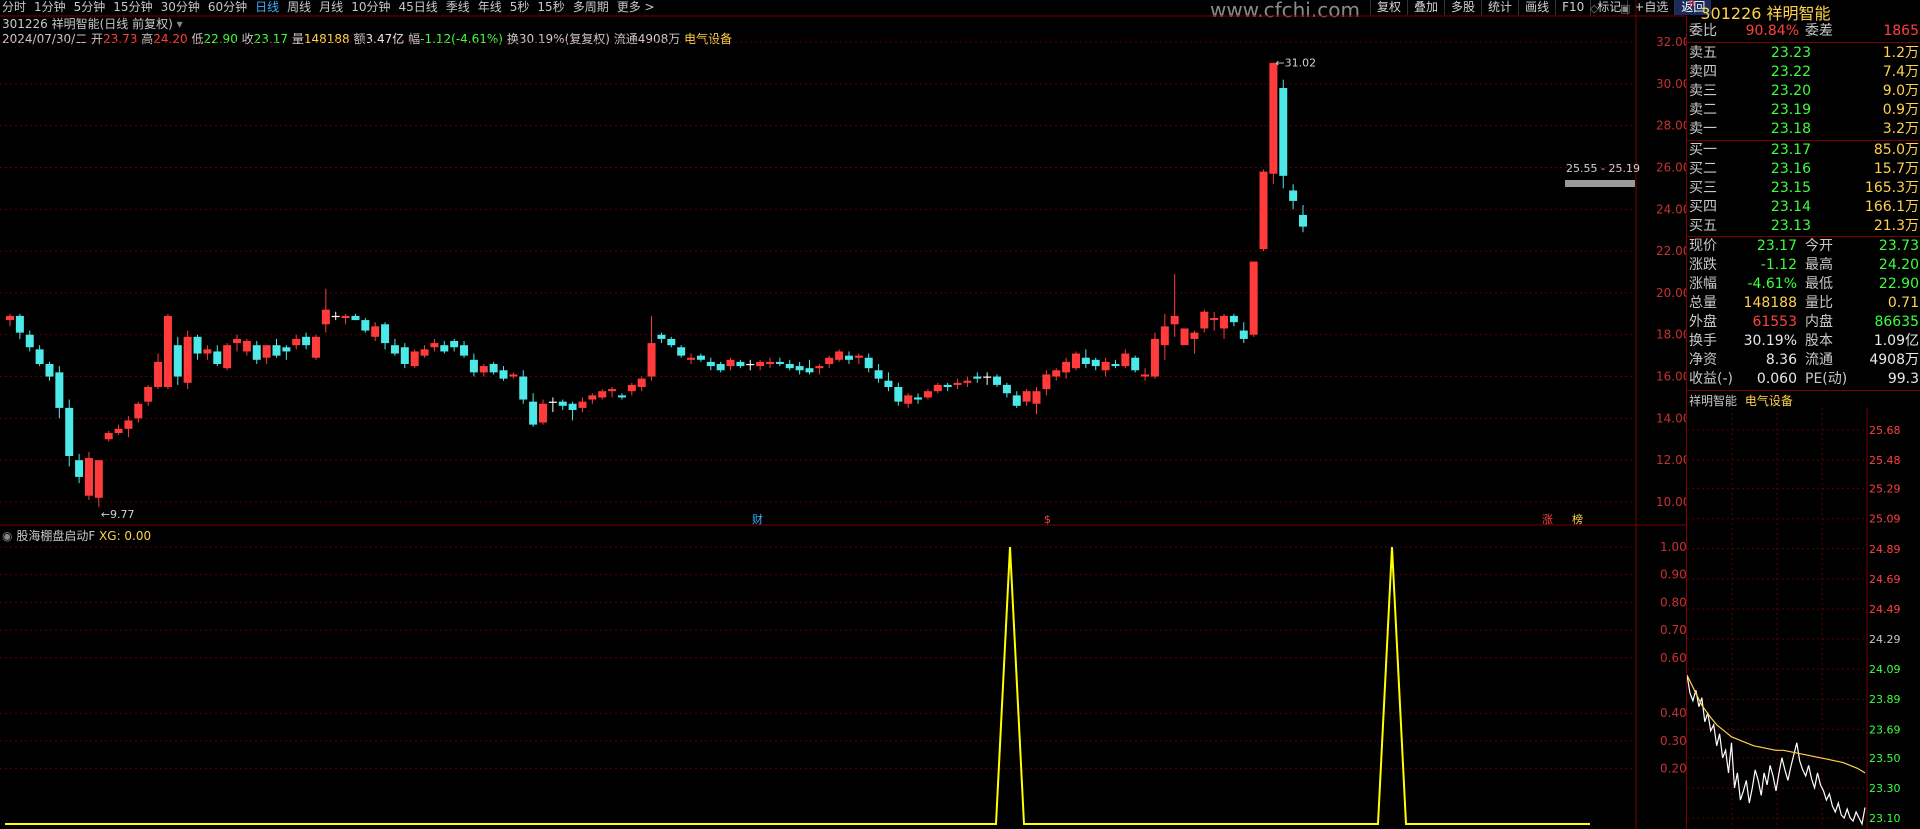 Image resolution: width=1920 pixels, height=829 pixels. What do you see at coordinates (757, 519) in the screenshot?
I see `event-marker: 财` at bounding box center [757, 519].